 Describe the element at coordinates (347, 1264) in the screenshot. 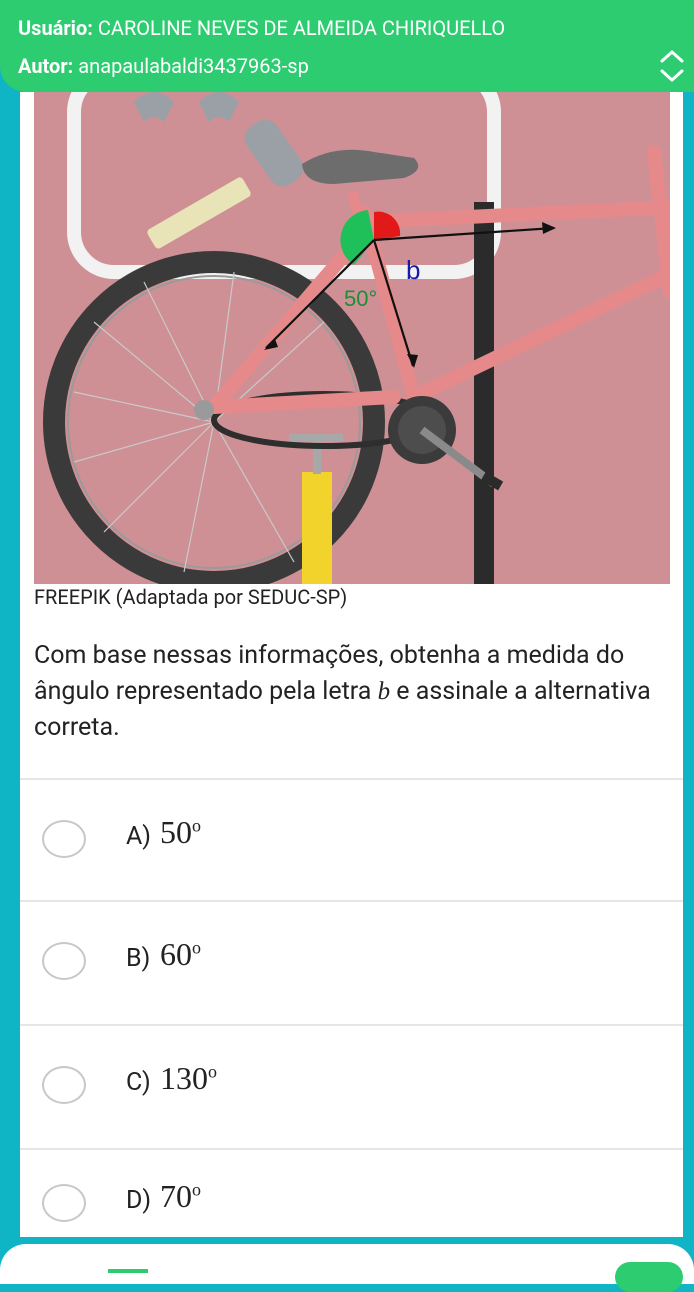

I see `bottom-bar` at that location.